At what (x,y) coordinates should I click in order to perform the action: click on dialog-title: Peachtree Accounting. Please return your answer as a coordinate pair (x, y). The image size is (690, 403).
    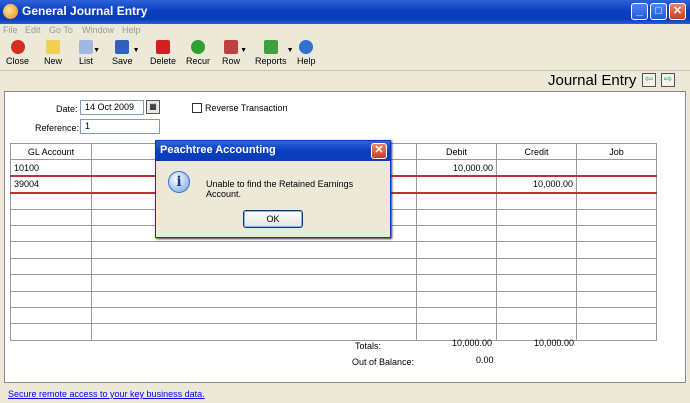
    Looking at the image, I should click on (273, 151).